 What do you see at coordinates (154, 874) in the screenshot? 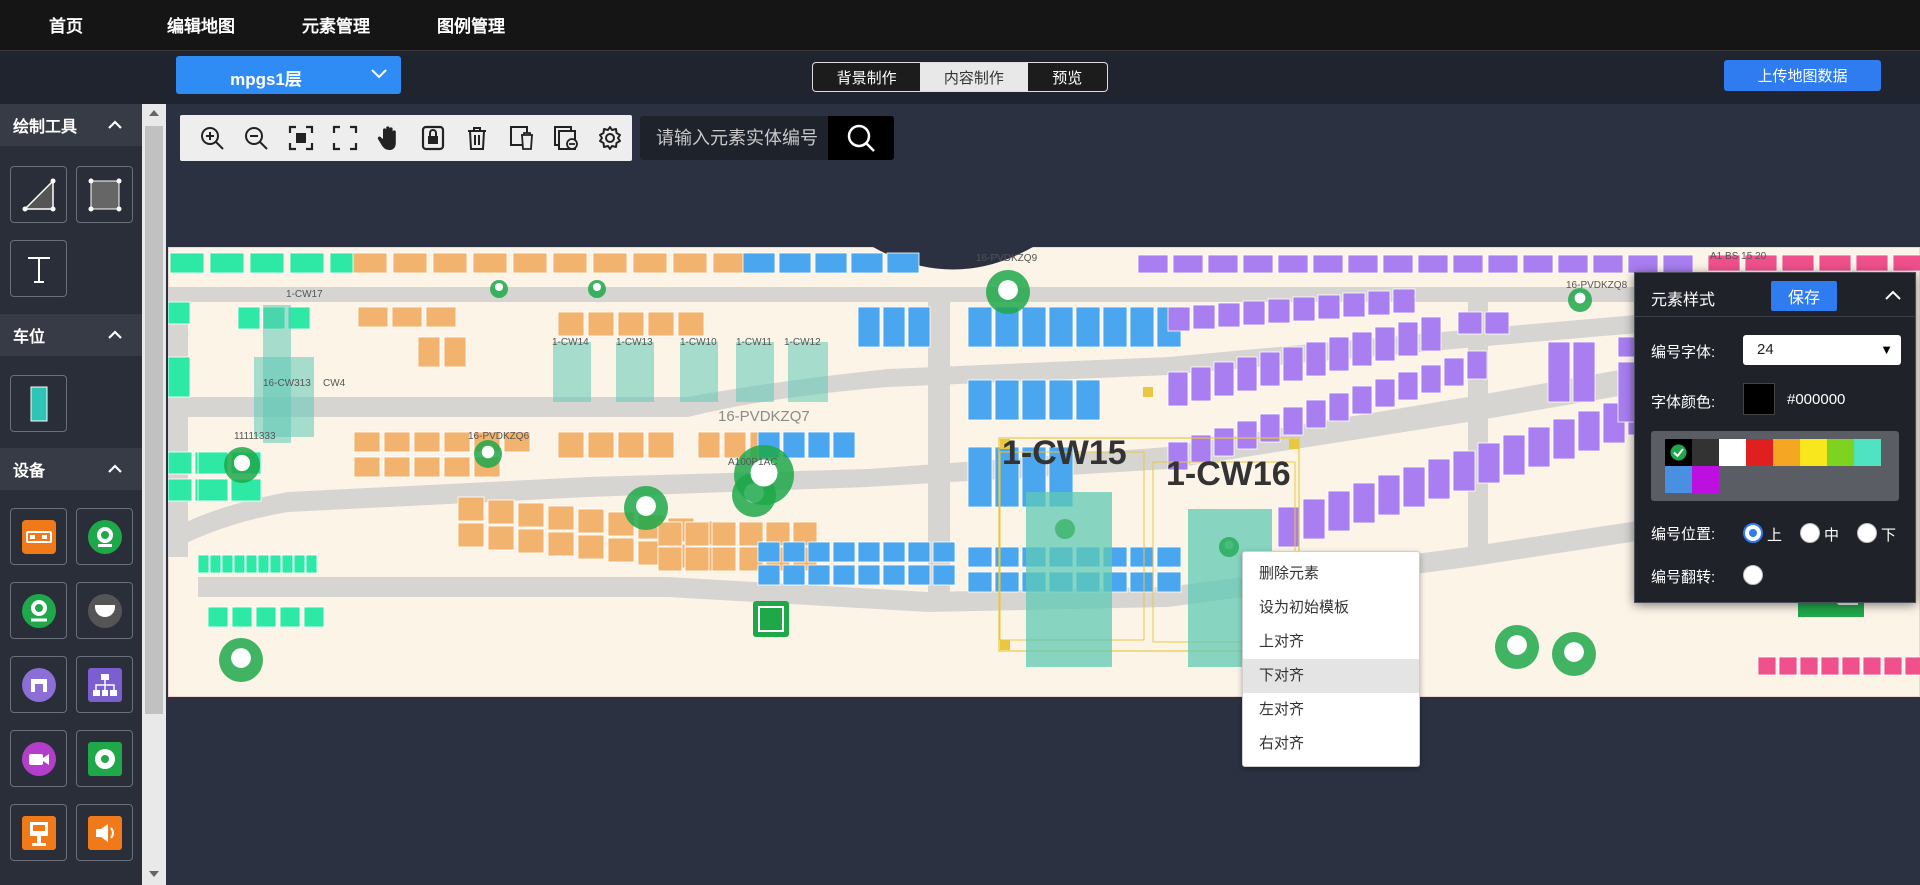
I see `scroll-down-arrow-icon` at bounding box center [154, 874].